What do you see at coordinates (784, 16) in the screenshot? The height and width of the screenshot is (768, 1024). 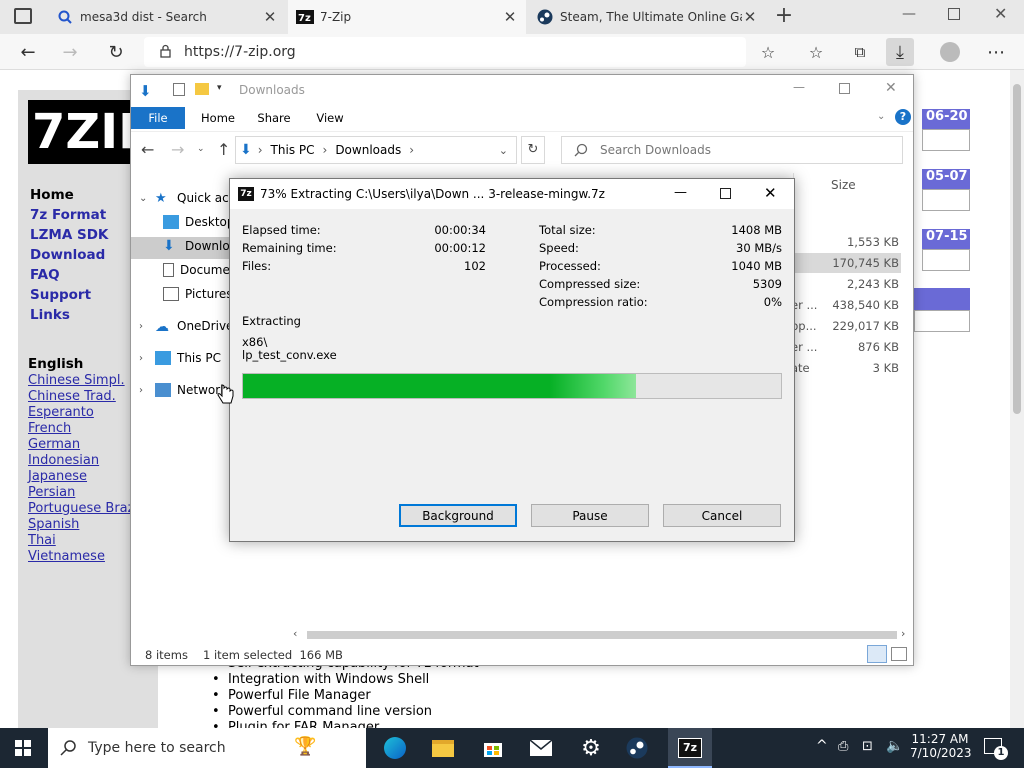 I see `new-tab-button: +` at bounding box center [784, 16].